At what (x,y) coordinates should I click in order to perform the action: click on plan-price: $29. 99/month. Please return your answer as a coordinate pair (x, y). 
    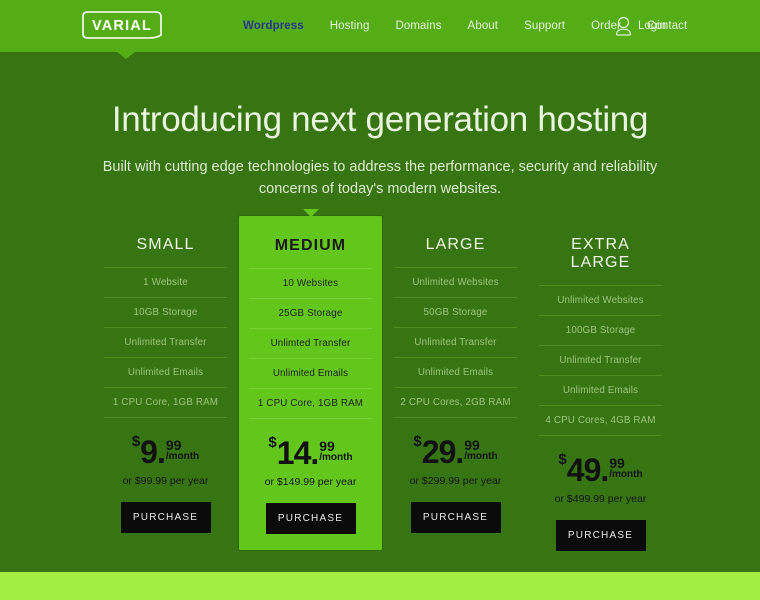
    Looking at the image, I should click on (456, 451).